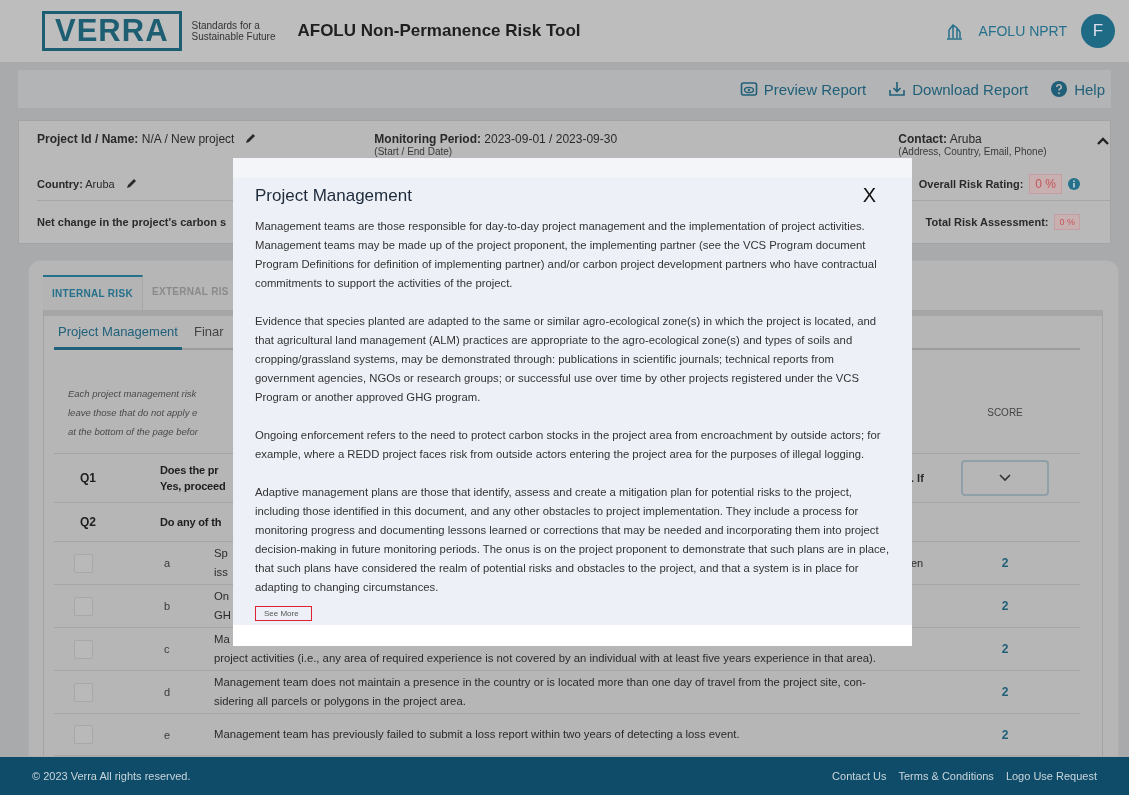  What do you see at coordinates (88, 522) in the screenshot?
I see `question-number: Q2` at bounding box center [88, 522].